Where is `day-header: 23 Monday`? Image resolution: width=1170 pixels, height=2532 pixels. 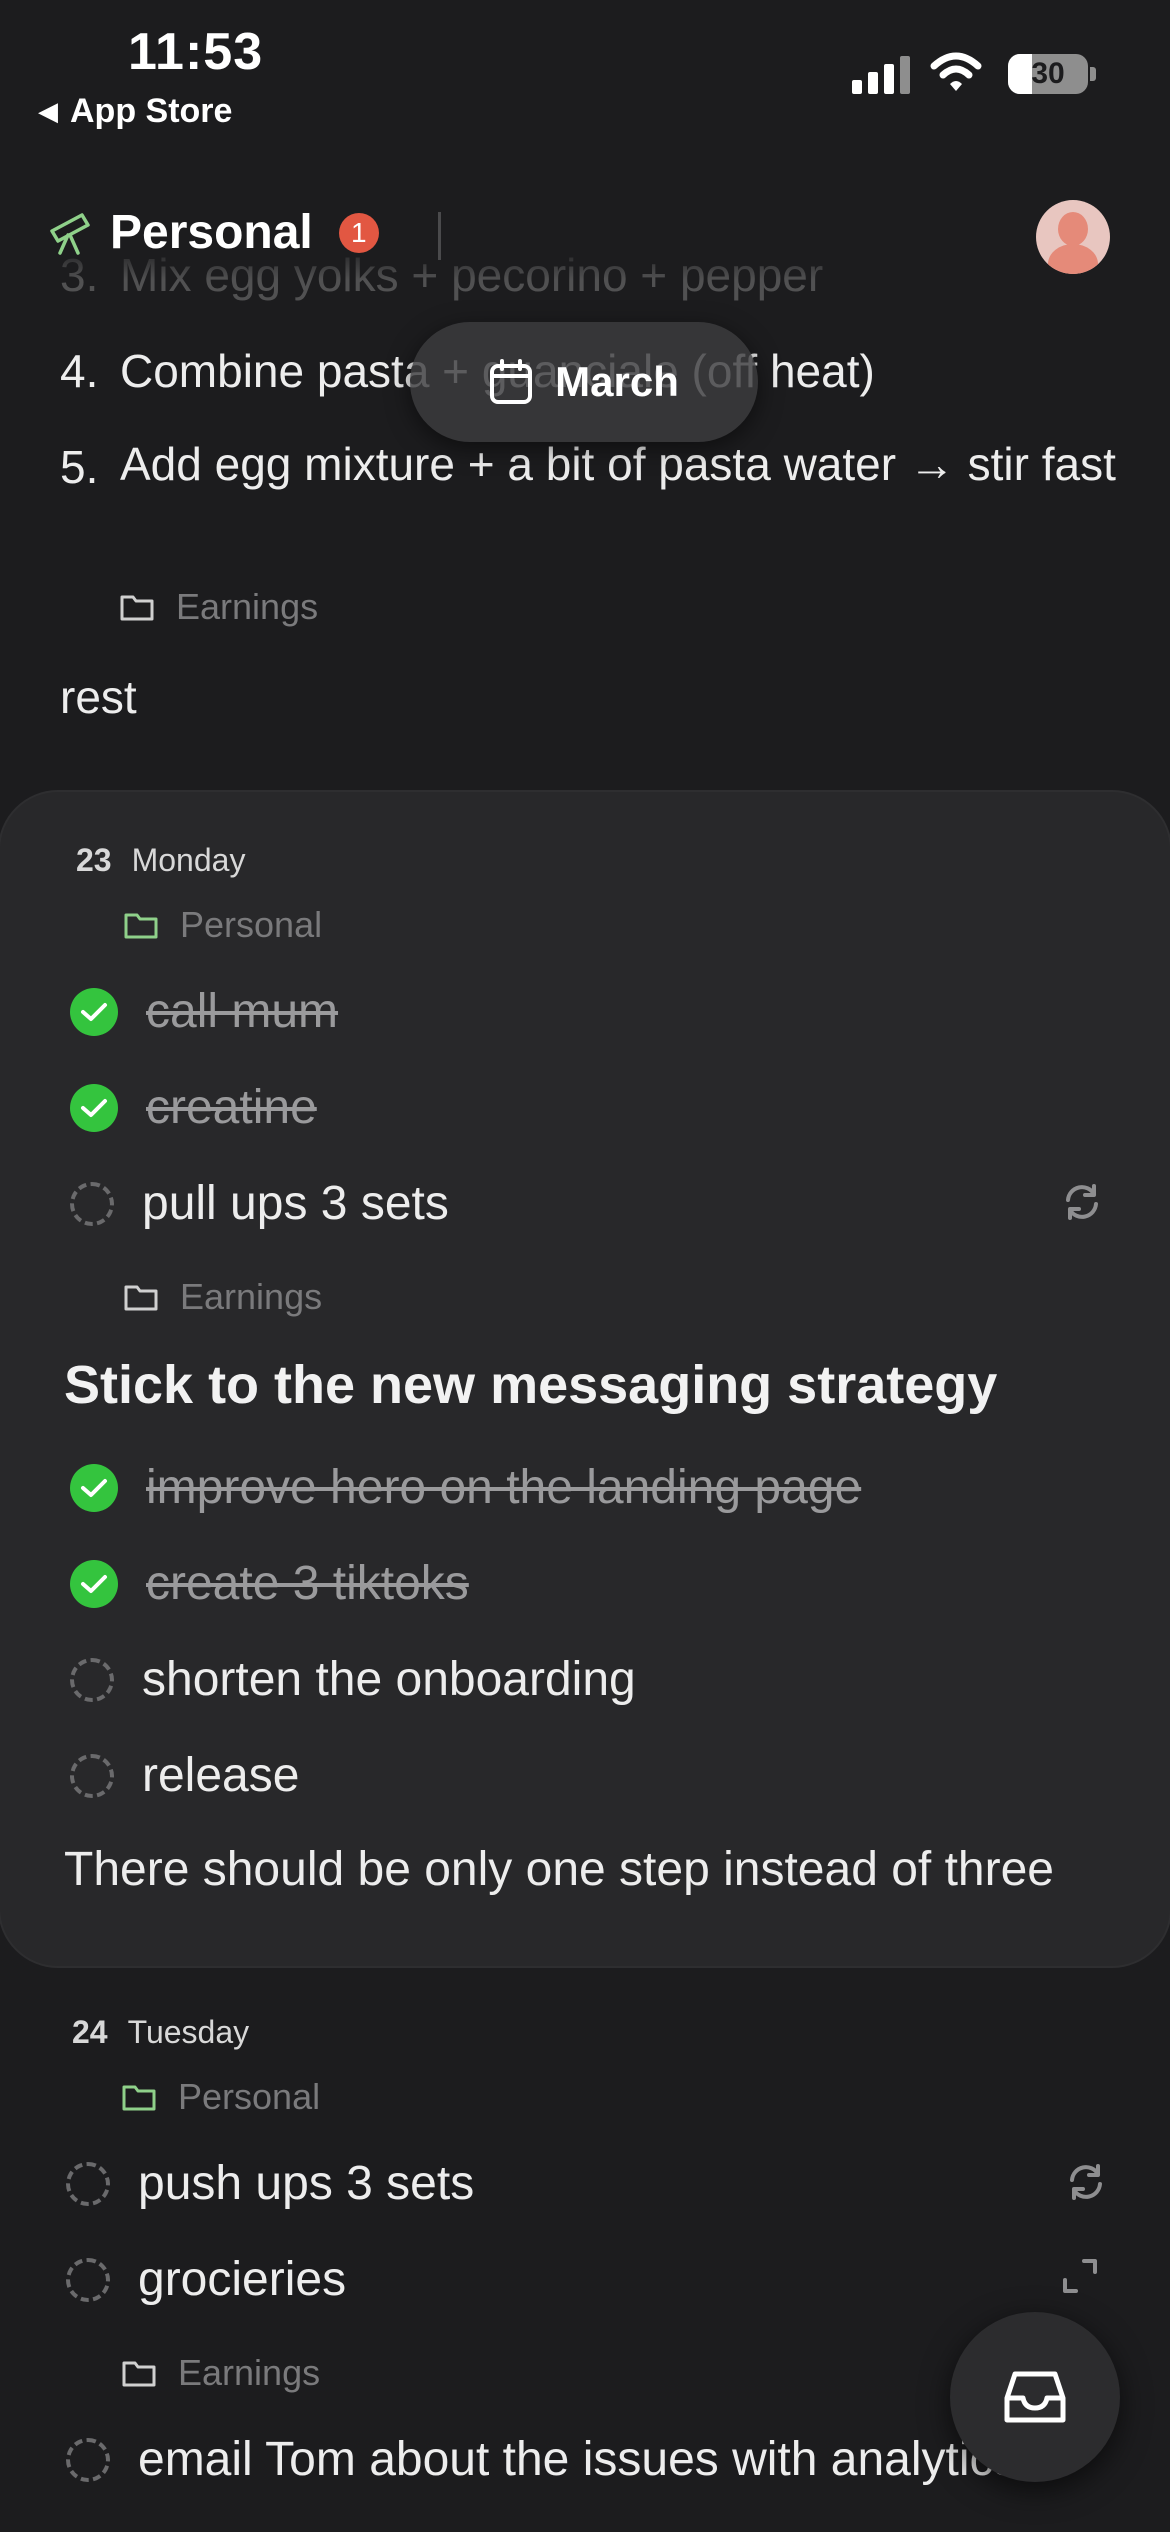 day-header: 23 Monday is located at coordinates (160, 860).